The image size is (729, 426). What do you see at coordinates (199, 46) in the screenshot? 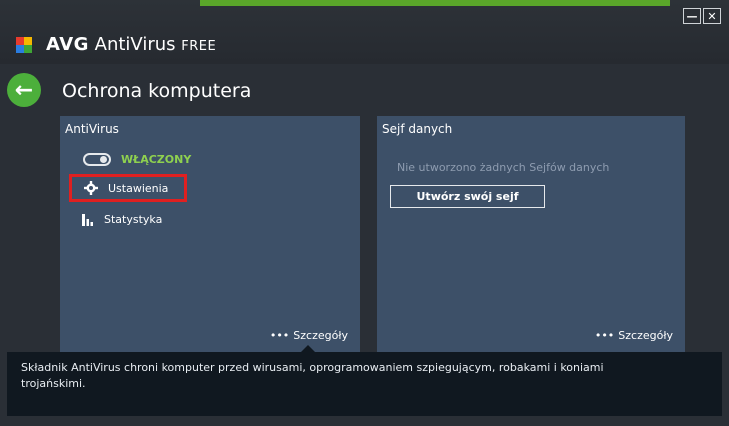
I see `app-edition: FREE` at bounding box center [199, 46].